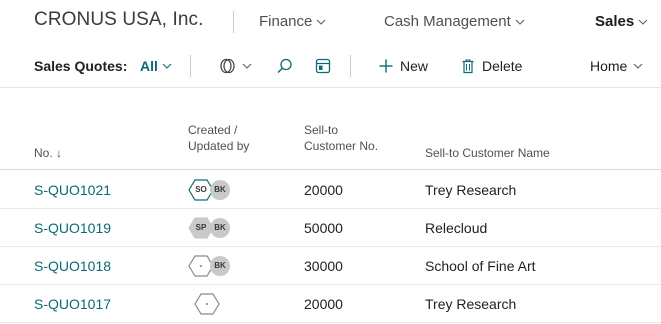 This screenshot has width=661, height=324. What do you see at coordinates (447, 21) in the screenshot?
I see `nav-menu-cash-management-label: Cash Management` at bounding box center [447, 21].